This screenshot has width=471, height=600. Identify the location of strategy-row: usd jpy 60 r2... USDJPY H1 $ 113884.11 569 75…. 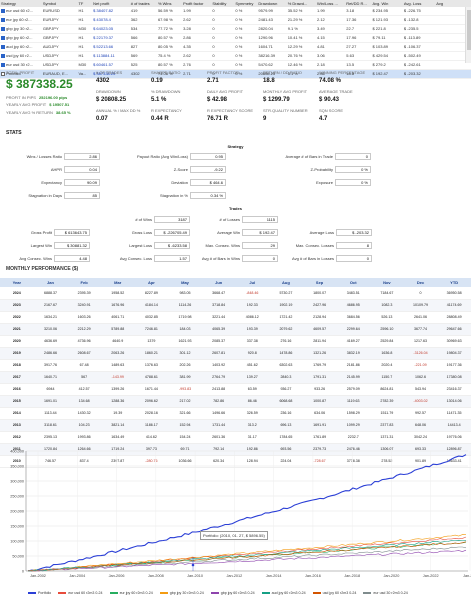
(235, 56).